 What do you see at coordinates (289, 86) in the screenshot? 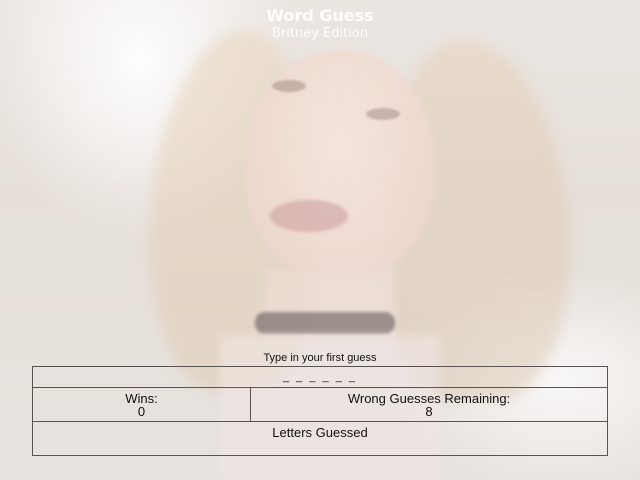
I see `eye-left` at bounding box center [289, 86].